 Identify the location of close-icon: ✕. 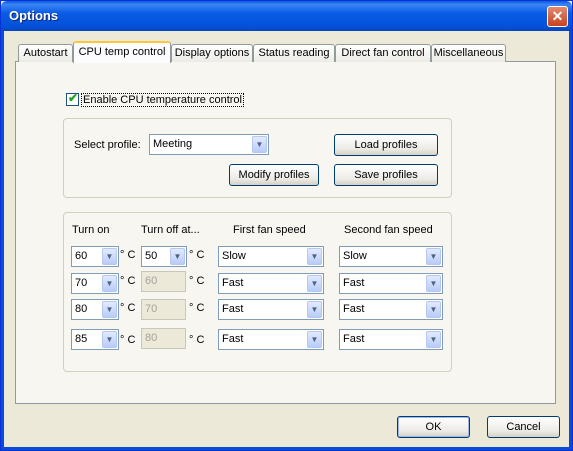
(557, 16).